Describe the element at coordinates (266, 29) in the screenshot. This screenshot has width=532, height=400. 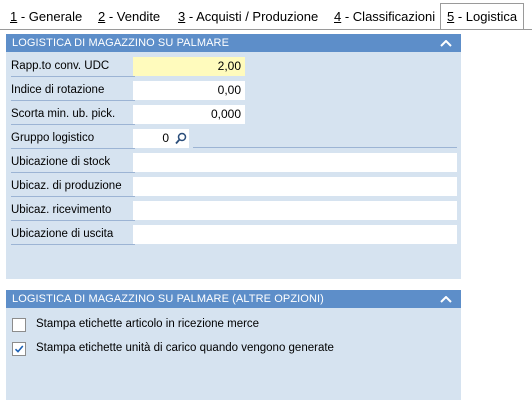
I see `tab-divider` at that location.